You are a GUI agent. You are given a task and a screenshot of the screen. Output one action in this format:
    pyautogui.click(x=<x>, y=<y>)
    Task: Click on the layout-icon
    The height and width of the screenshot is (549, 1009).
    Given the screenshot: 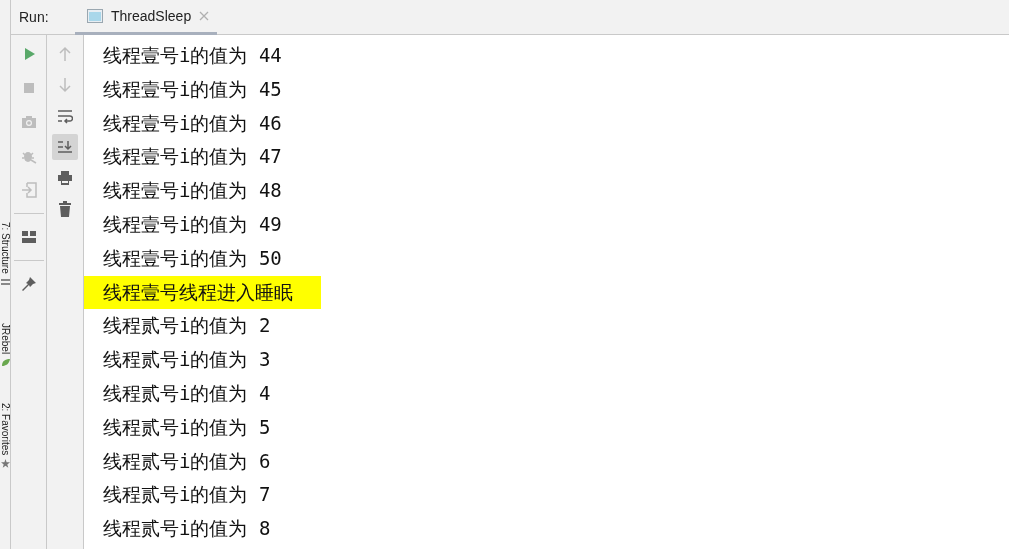 What is the action you would take?
    pyautogui.click(x=28, y=237)
    